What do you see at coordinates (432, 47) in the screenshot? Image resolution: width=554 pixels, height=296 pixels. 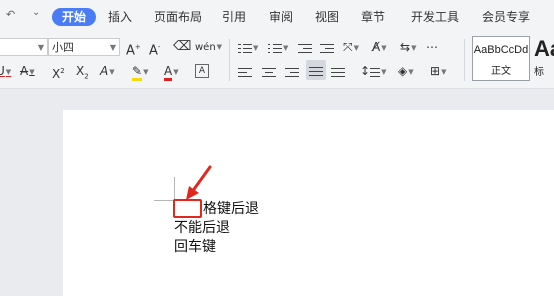 I see `paragraph-mark-icon: ⋯` at bounding box center [432, 47].